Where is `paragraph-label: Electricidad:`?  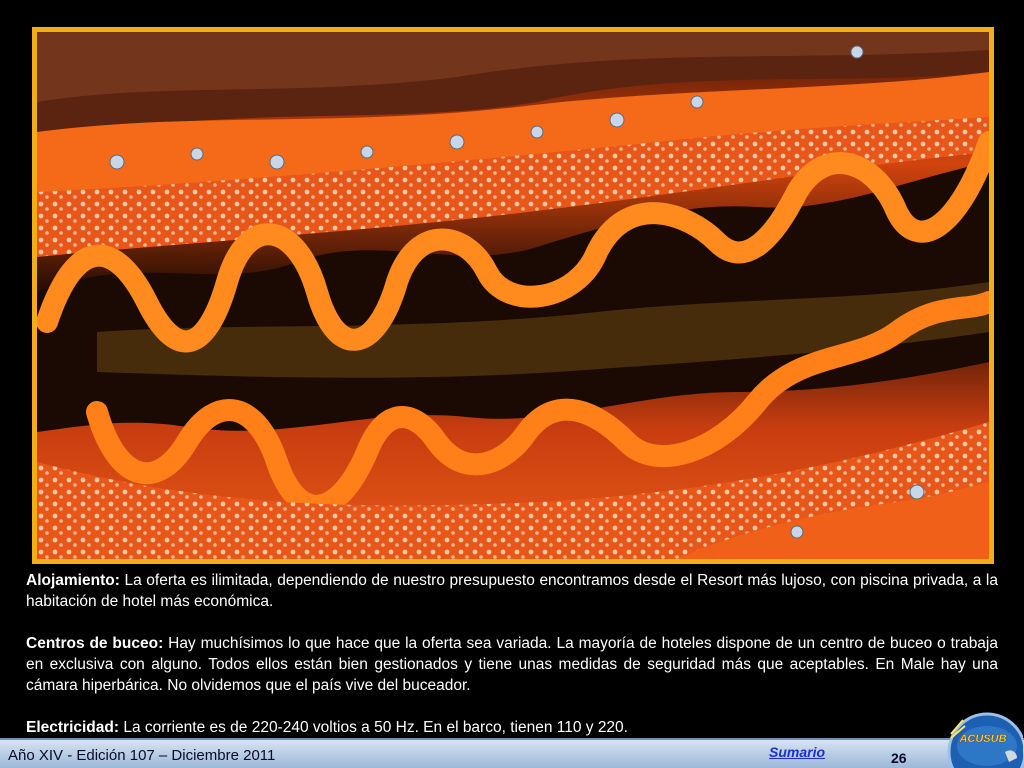
paragraph-label: Electricidad: is located at coordinates (73, 727).